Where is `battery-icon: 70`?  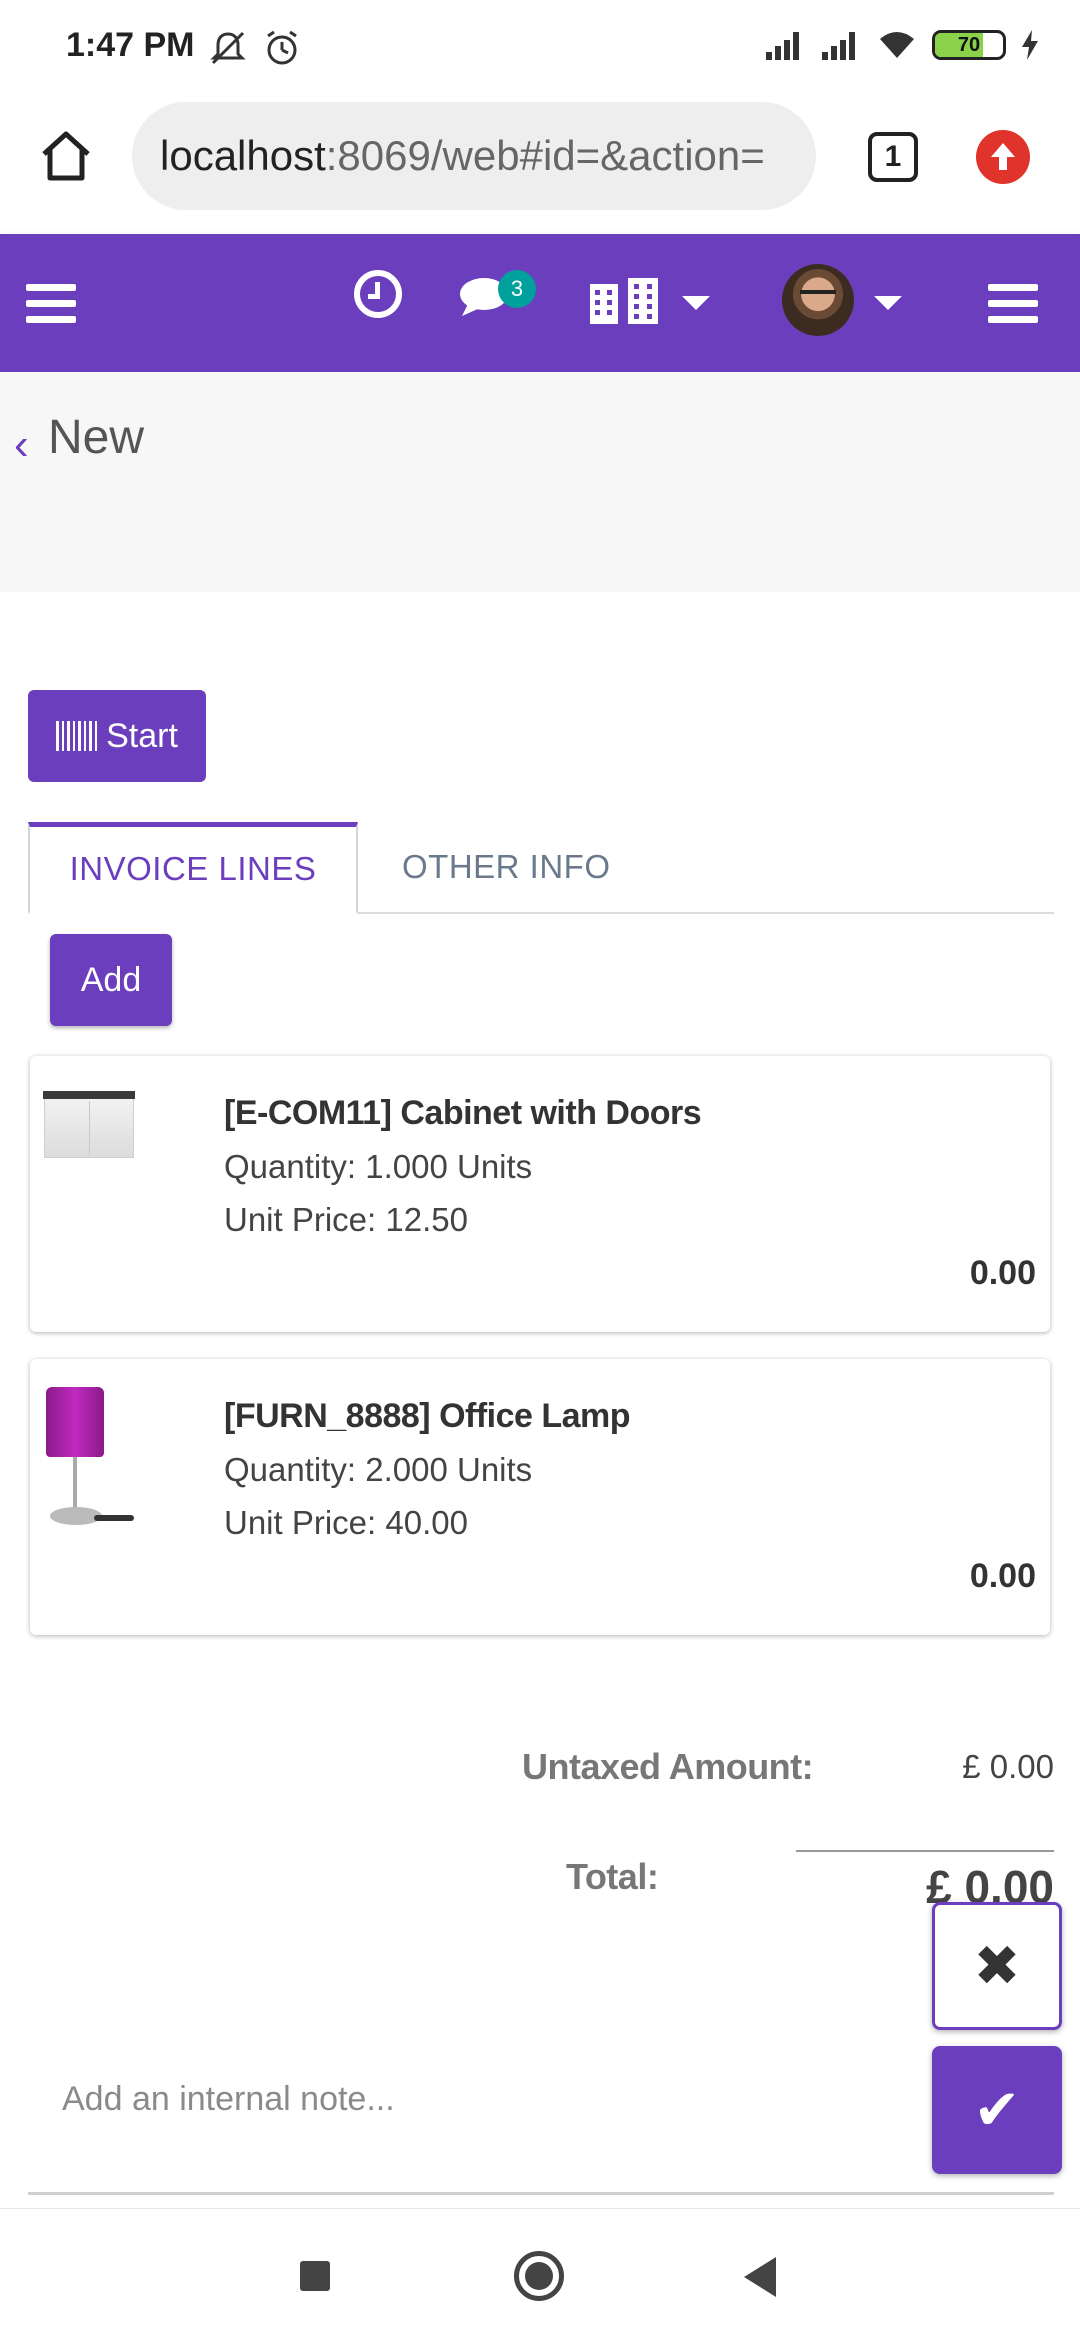 battery-icon: 70 is located at coordinates (969, 45).